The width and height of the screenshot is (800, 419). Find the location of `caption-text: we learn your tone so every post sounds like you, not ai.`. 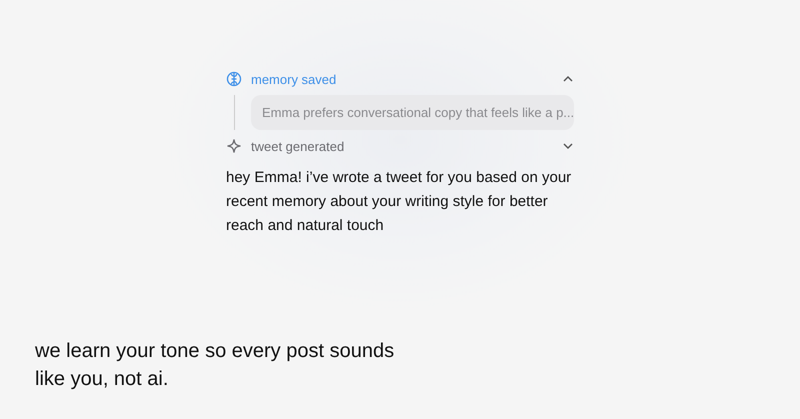

caption-text: we learn your tone so every post sounds like you, not ai. is located at coordinates (215, 365).